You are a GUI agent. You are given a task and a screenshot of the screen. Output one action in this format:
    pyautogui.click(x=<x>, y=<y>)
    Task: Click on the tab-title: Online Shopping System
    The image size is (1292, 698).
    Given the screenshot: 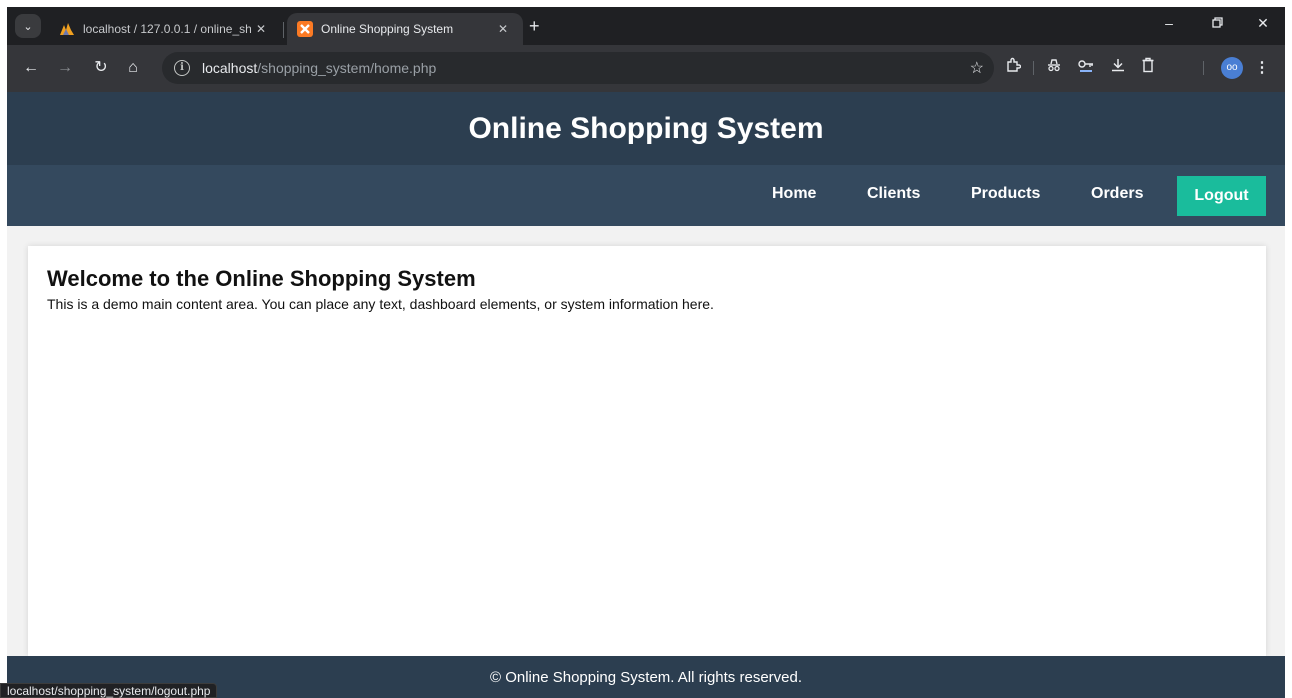 What is the action you would take?
    pyautogui.click(x=387, y=29)
    